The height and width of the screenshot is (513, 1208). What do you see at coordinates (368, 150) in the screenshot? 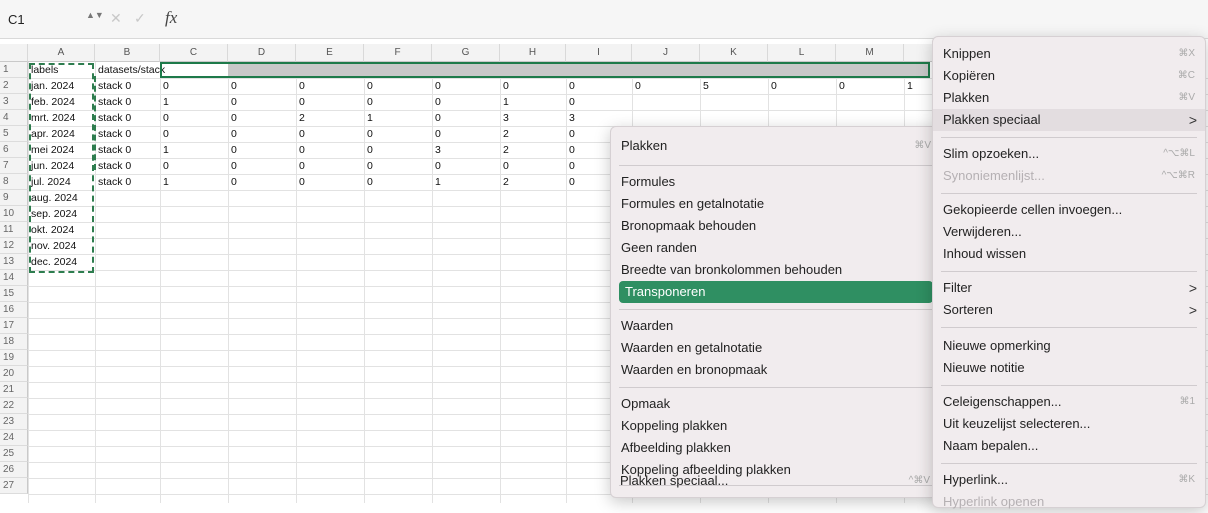
I see `cell-f6: 0` at bounding box center [368, 150].